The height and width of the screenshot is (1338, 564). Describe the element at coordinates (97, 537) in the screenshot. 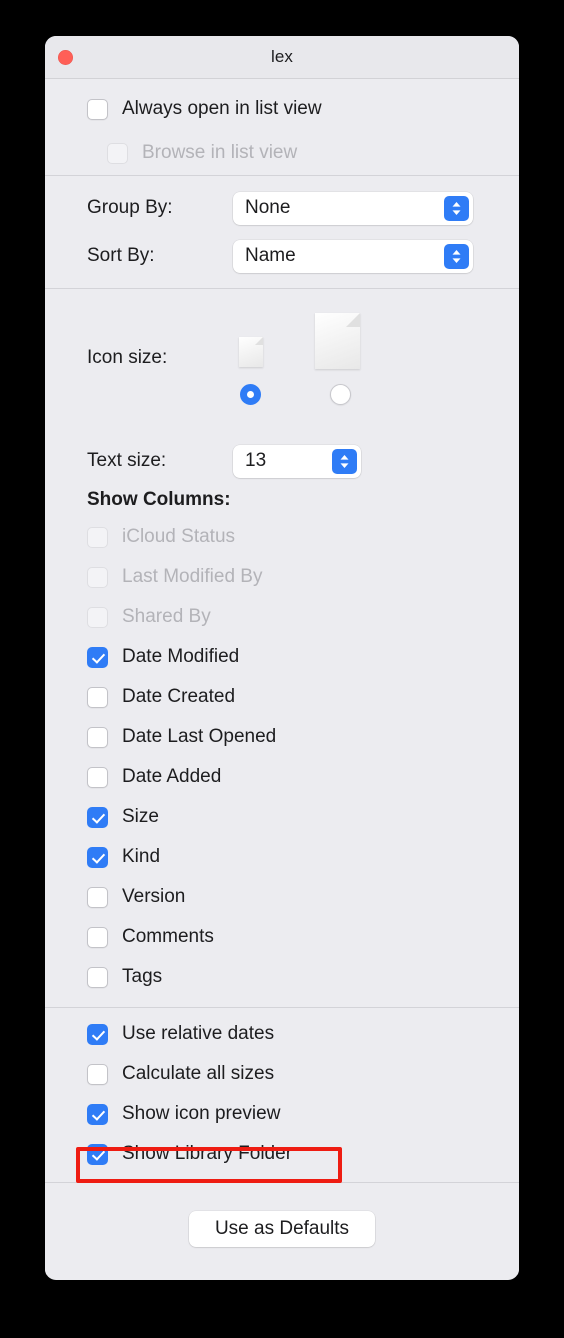

I see `checkbox-icloud-status` at that location.